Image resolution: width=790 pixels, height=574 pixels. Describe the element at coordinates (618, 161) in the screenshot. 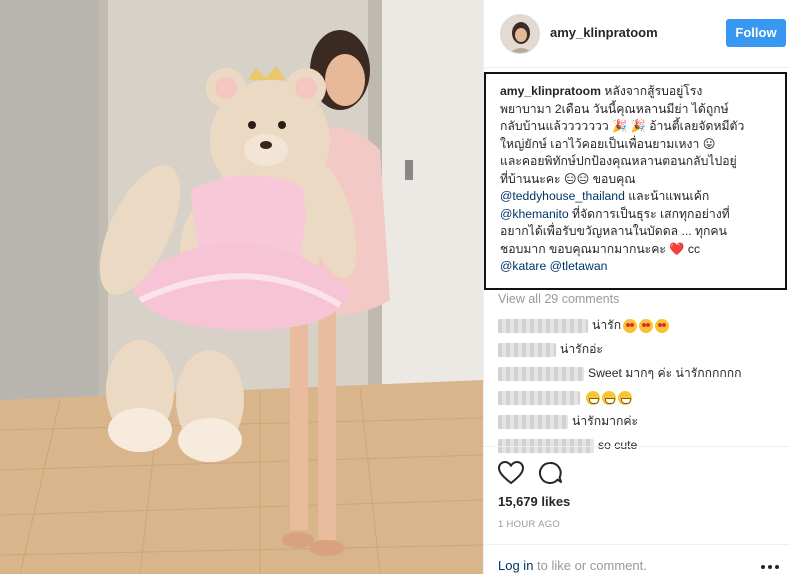

I see `caption-text: และคอยพิทักษ์ปกป้องคุณหลานตอนกลับไปอยู่` at that location.